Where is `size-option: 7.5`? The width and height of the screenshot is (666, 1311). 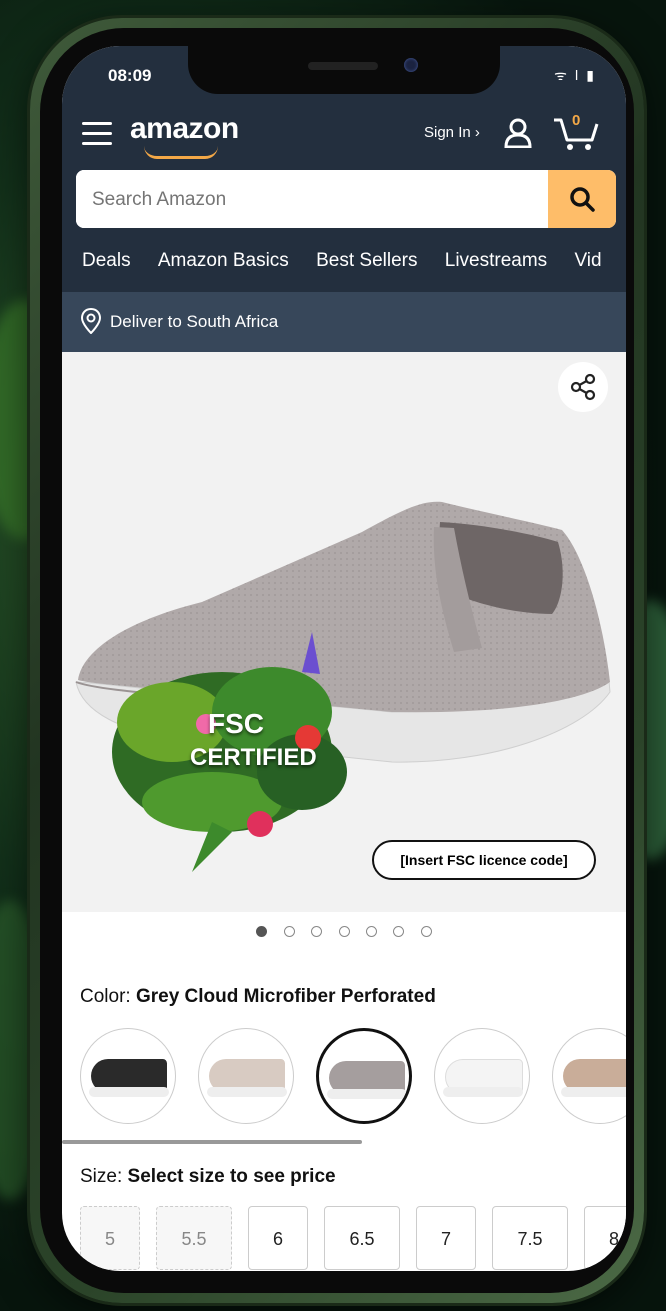 size-option: 7.5 is located at coordinates (530, 1238).